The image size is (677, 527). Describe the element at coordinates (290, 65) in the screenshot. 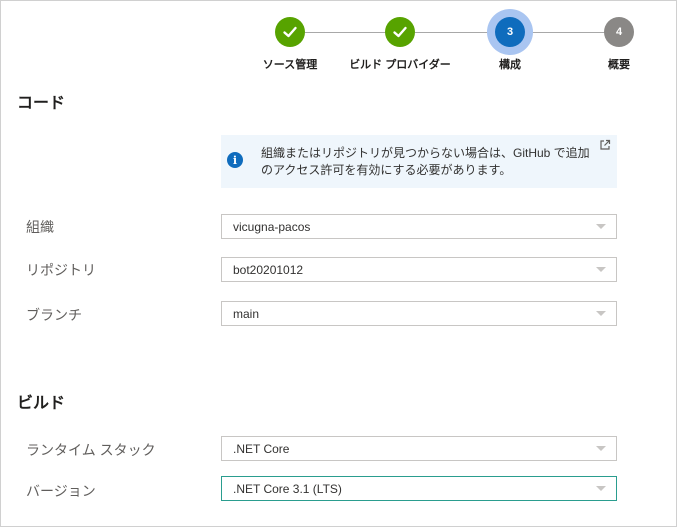

I see `step-1-label: ソース管理` at that location.